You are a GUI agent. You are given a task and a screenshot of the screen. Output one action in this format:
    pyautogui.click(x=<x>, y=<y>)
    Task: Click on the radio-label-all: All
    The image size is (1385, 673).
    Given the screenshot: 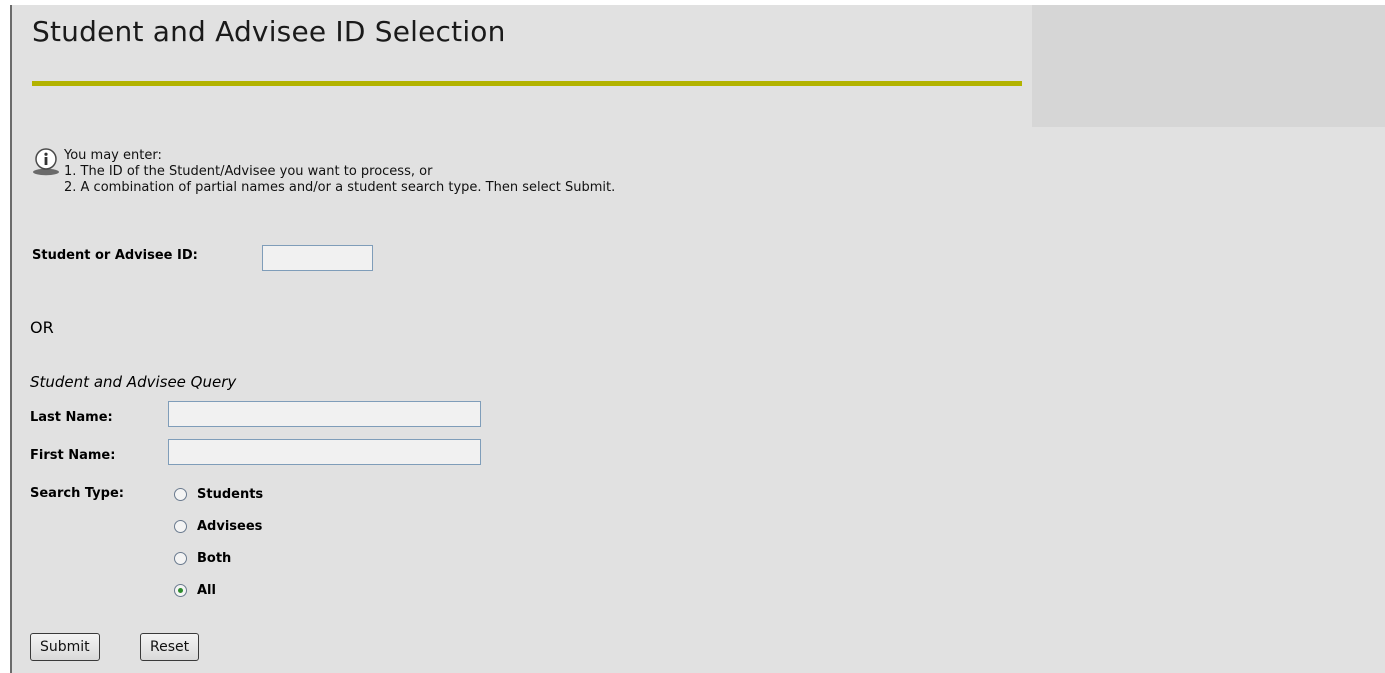 What is the action you would take?
    pyautogui.click(x=206, y=590)
    